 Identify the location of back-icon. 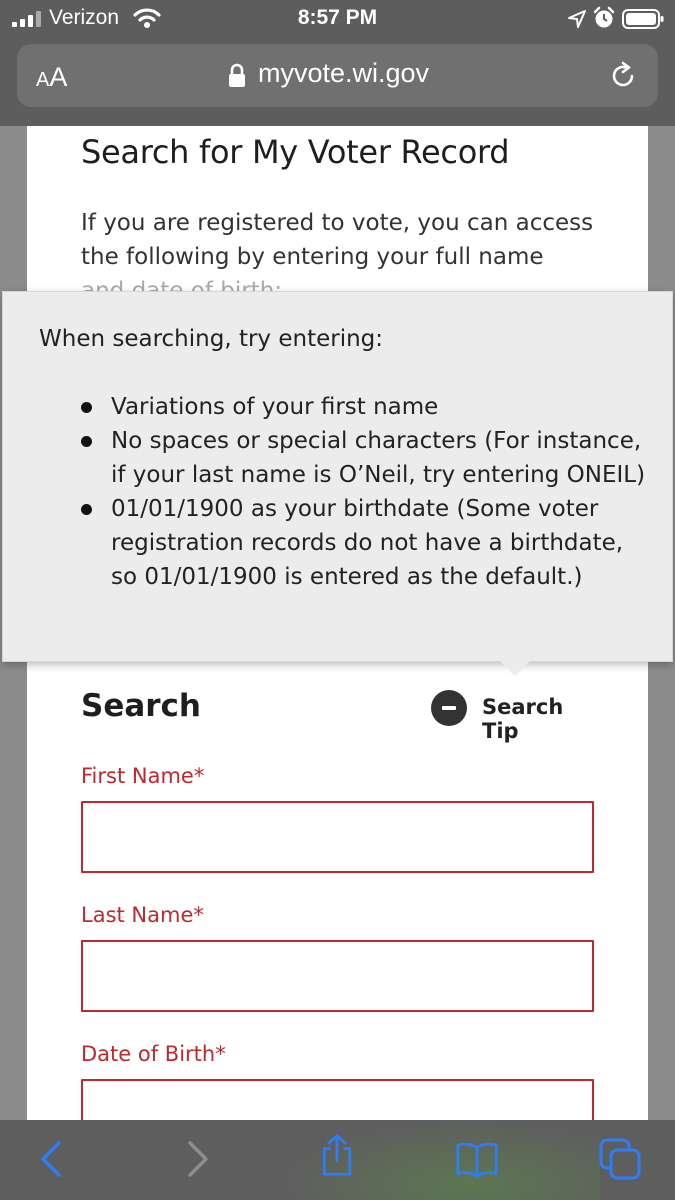
(53, 1159).